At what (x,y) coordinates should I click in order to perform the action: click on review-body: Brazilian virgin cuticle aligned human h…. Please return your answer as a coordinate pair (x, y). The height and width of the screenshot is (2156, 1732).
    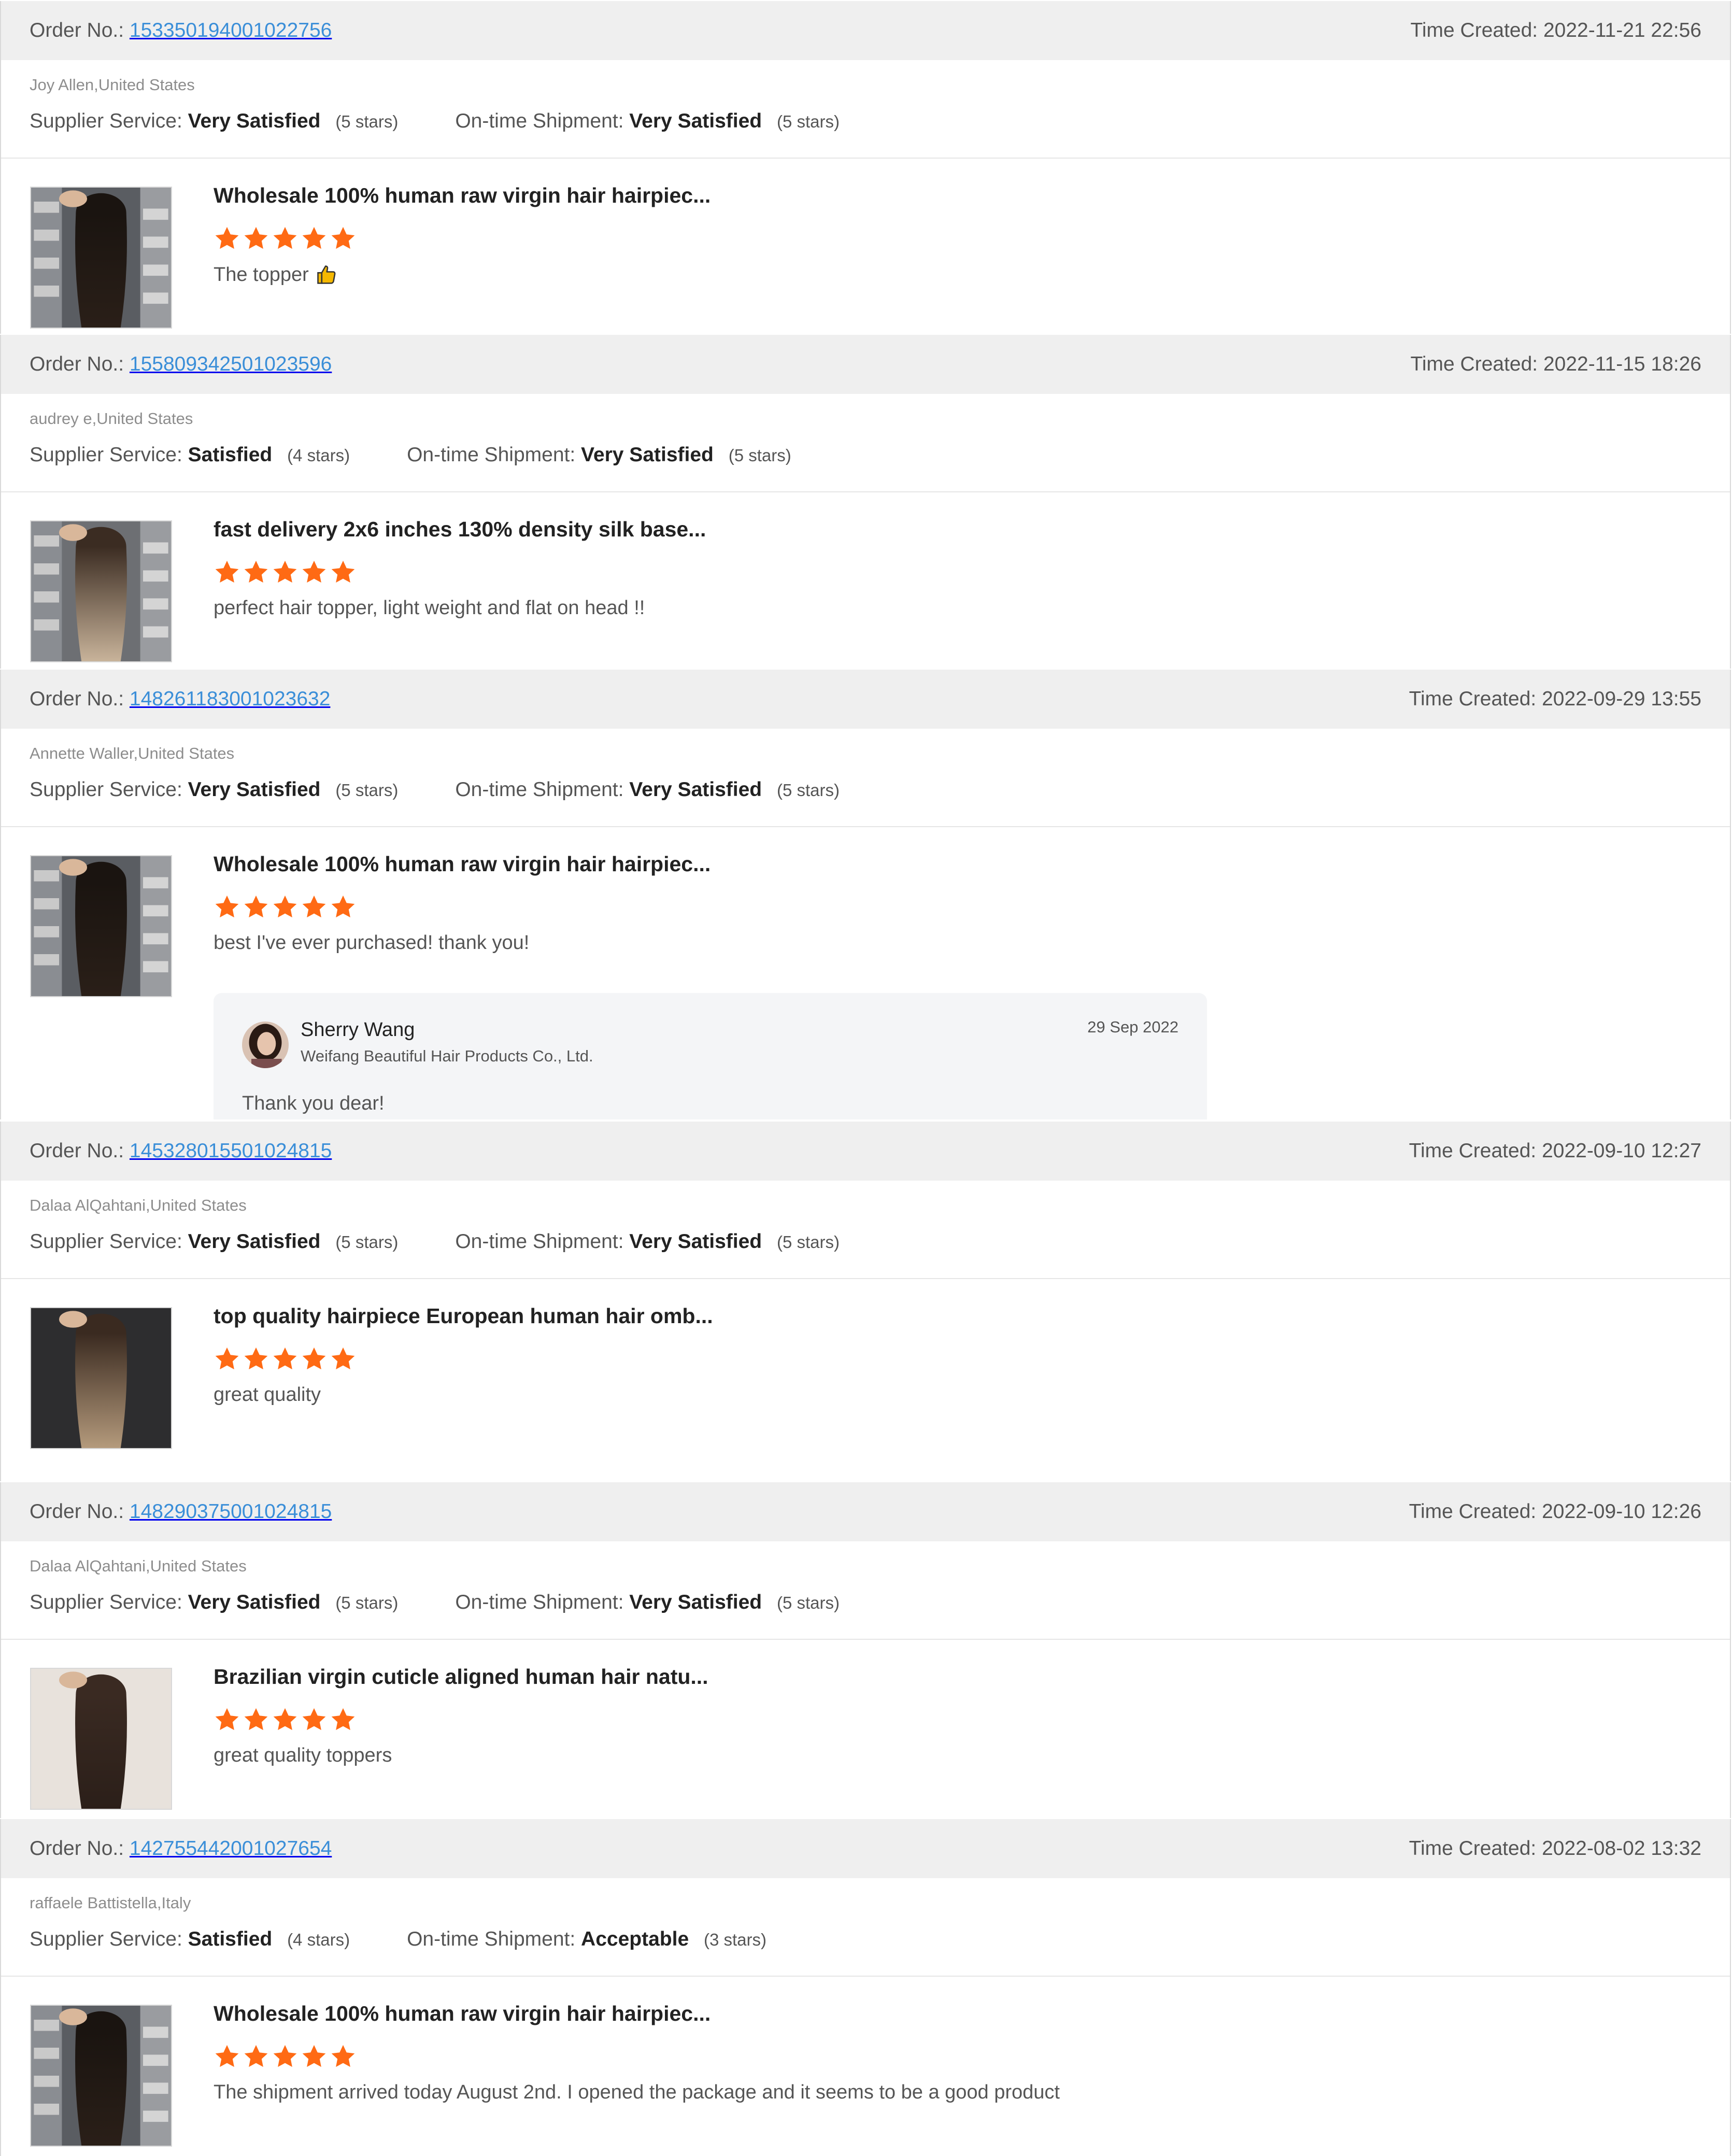
    Looking at the image, I should click on (865, 1725).